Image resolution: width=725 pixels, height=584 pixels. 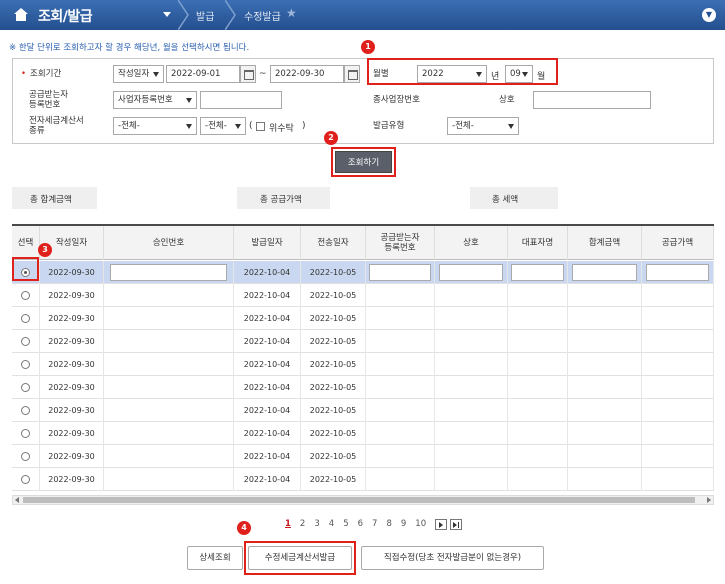 What do you see at coordinates (260, 126) in the screenshot?
I see `consign-checkbox` at bounding box center [260, 126].